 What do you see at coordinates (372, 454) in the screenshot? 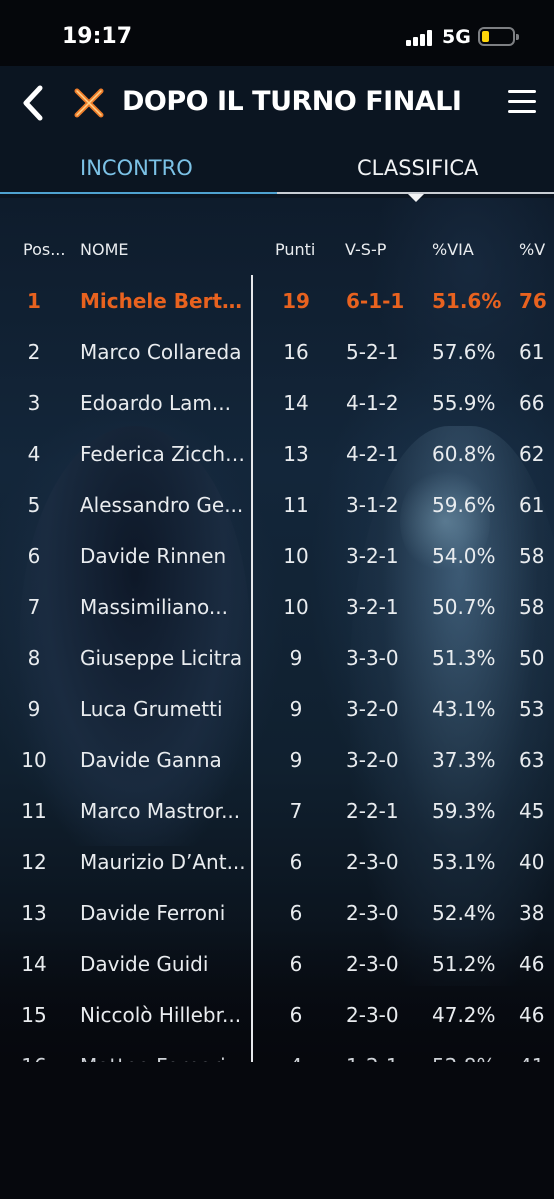
I see `cell-vsp: 4-2-1` at bounding box center [372, 454].